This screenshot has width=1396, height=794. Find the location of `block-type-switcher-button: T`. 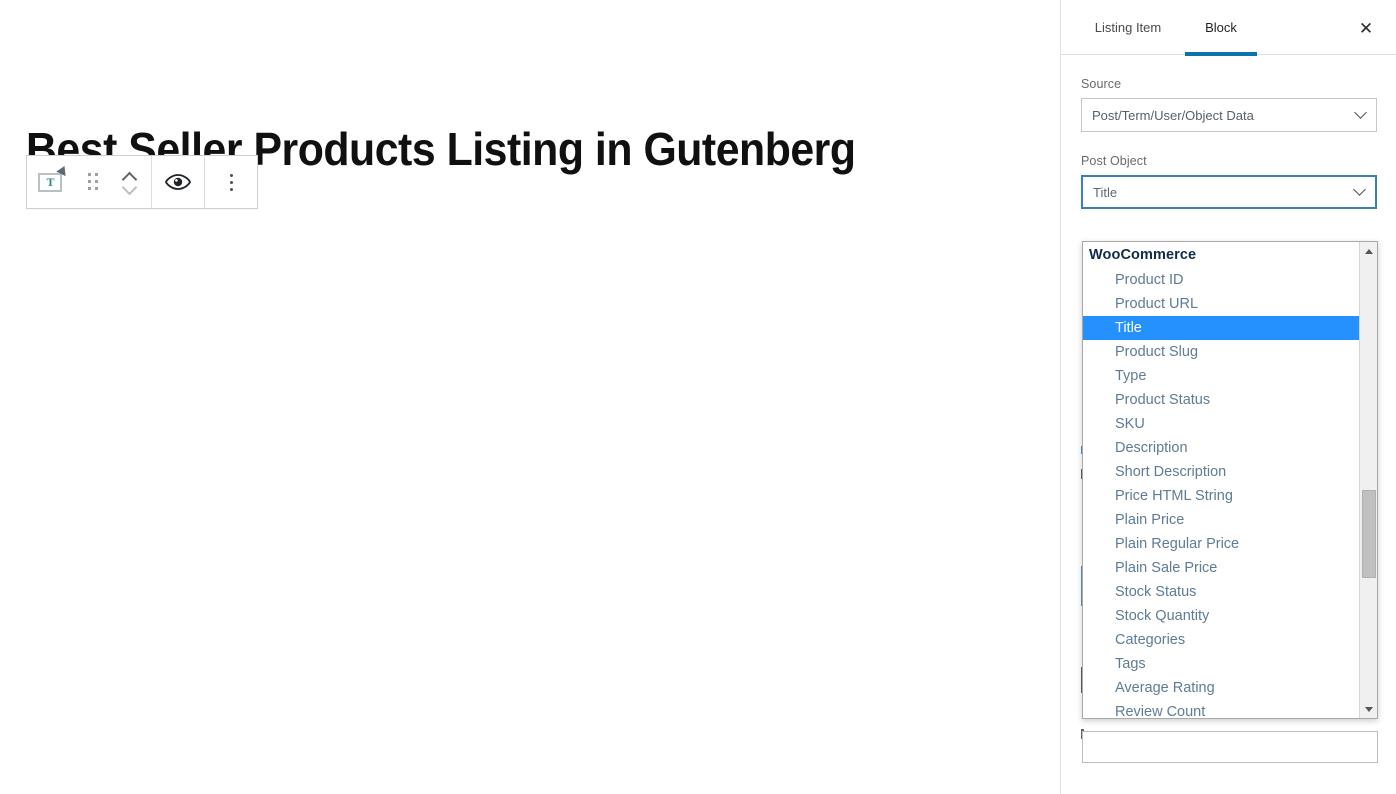

block-type-switcher-button: T is located at coordinates (53, 182).